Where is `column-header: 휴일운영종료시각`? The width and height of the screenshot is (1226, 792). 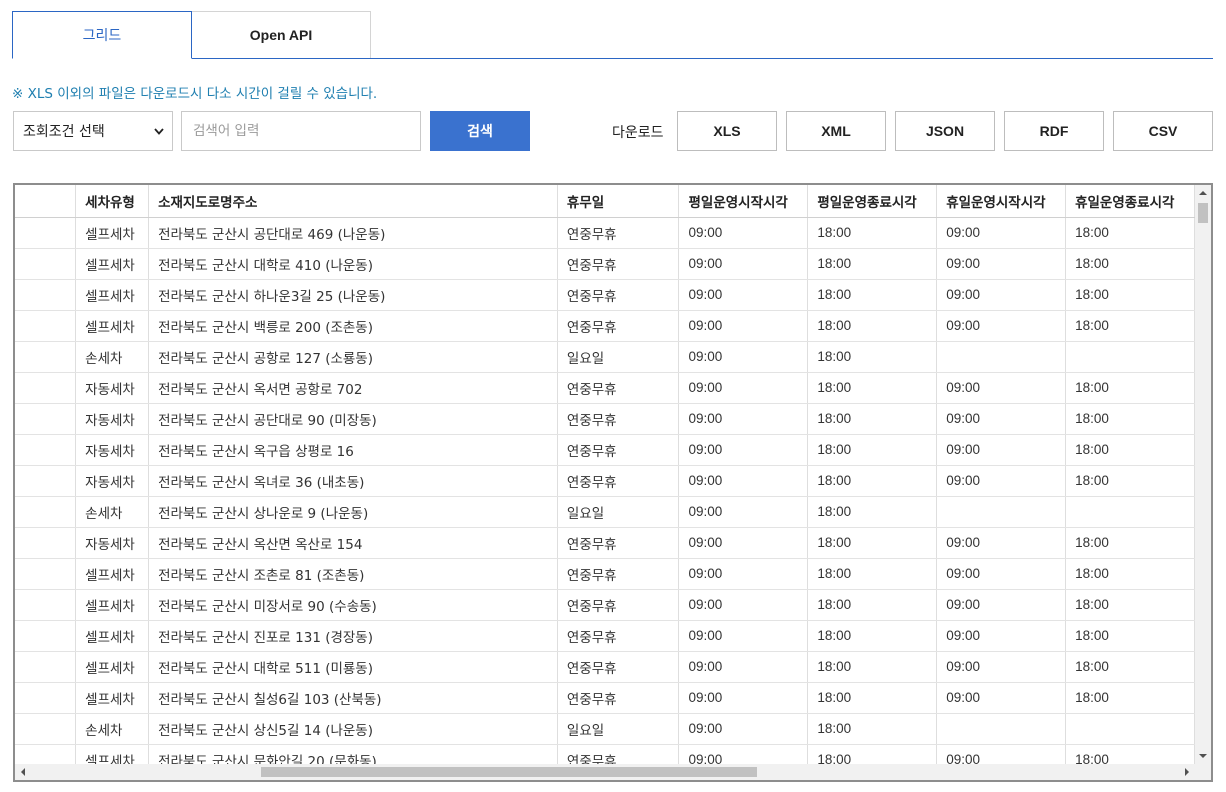
column-header: 휴일운영종료시각 is located at coordinates (1130, 201).